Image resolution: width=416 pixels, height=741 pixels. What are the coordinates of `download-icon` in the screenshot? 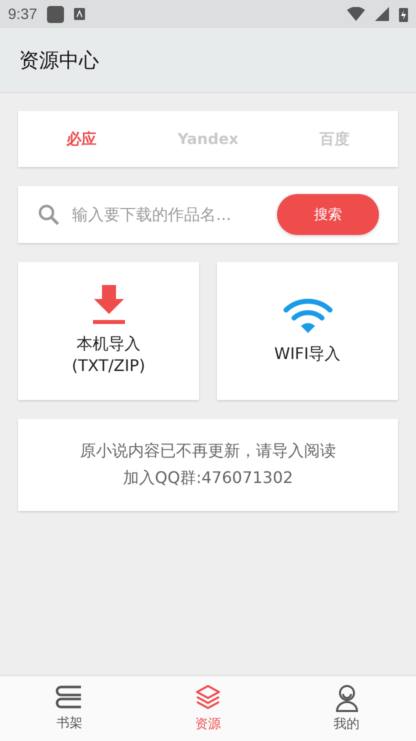 It's located at (109, 305).